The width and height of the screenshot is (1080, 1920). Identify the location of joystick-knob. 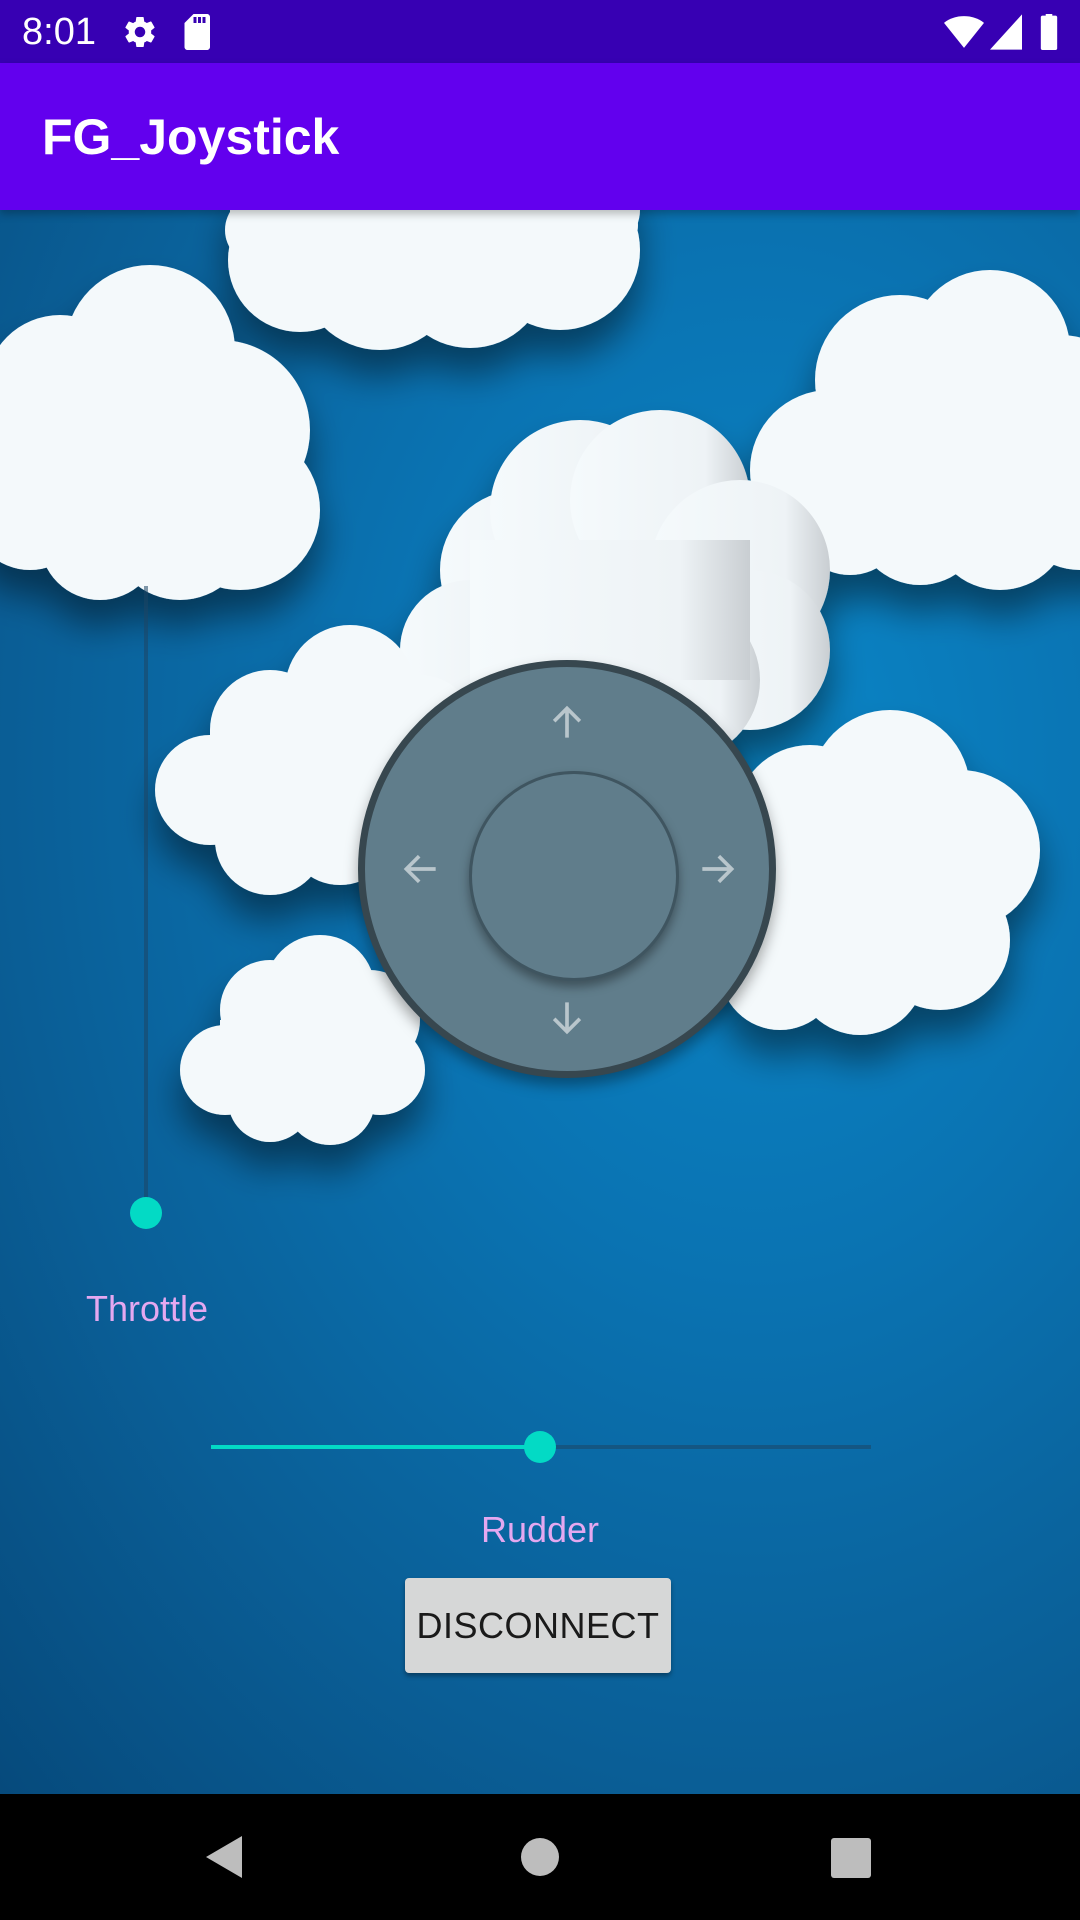
(574, 876).